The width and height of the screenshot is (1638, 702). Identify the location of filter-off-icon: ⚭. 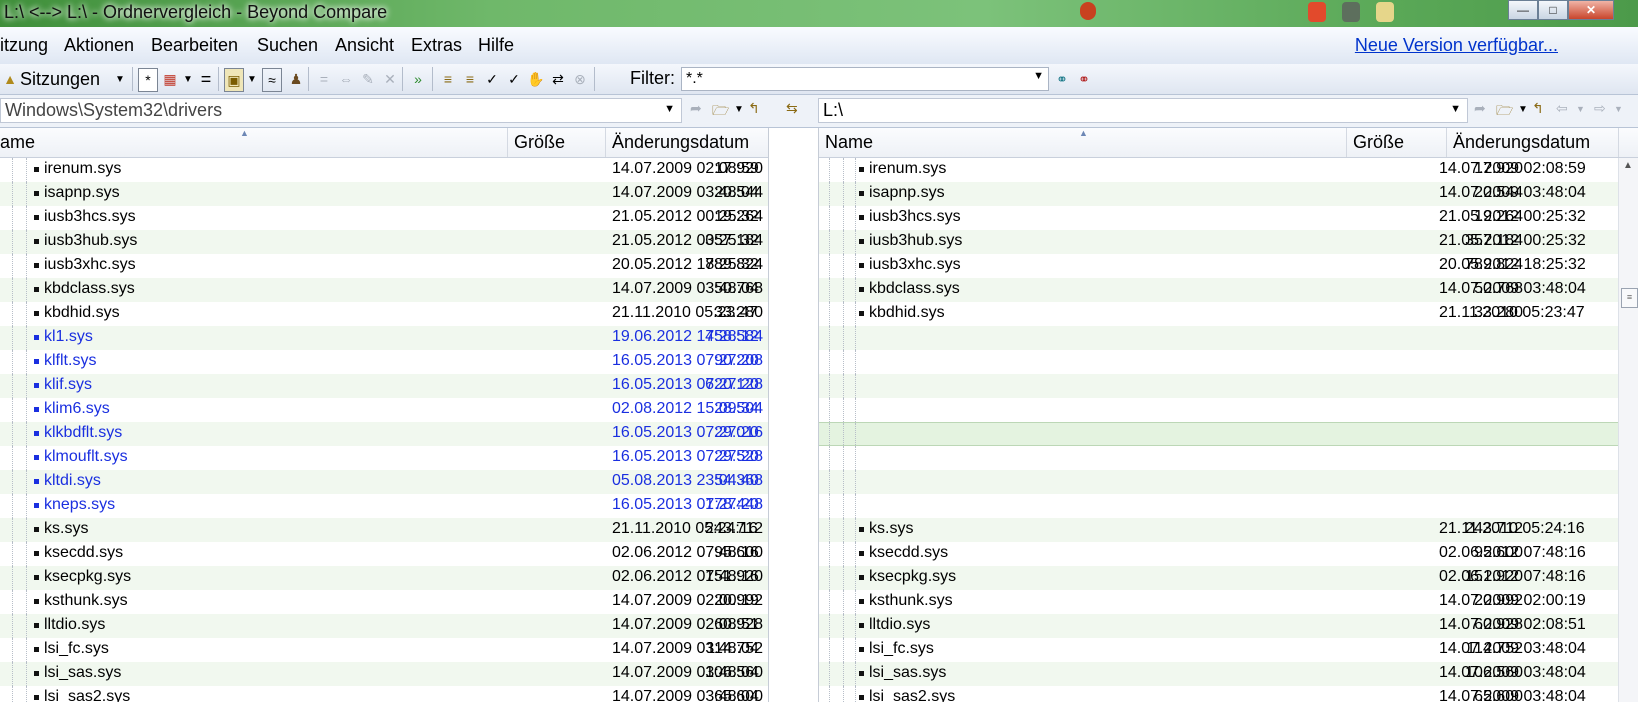
(1084, 79).